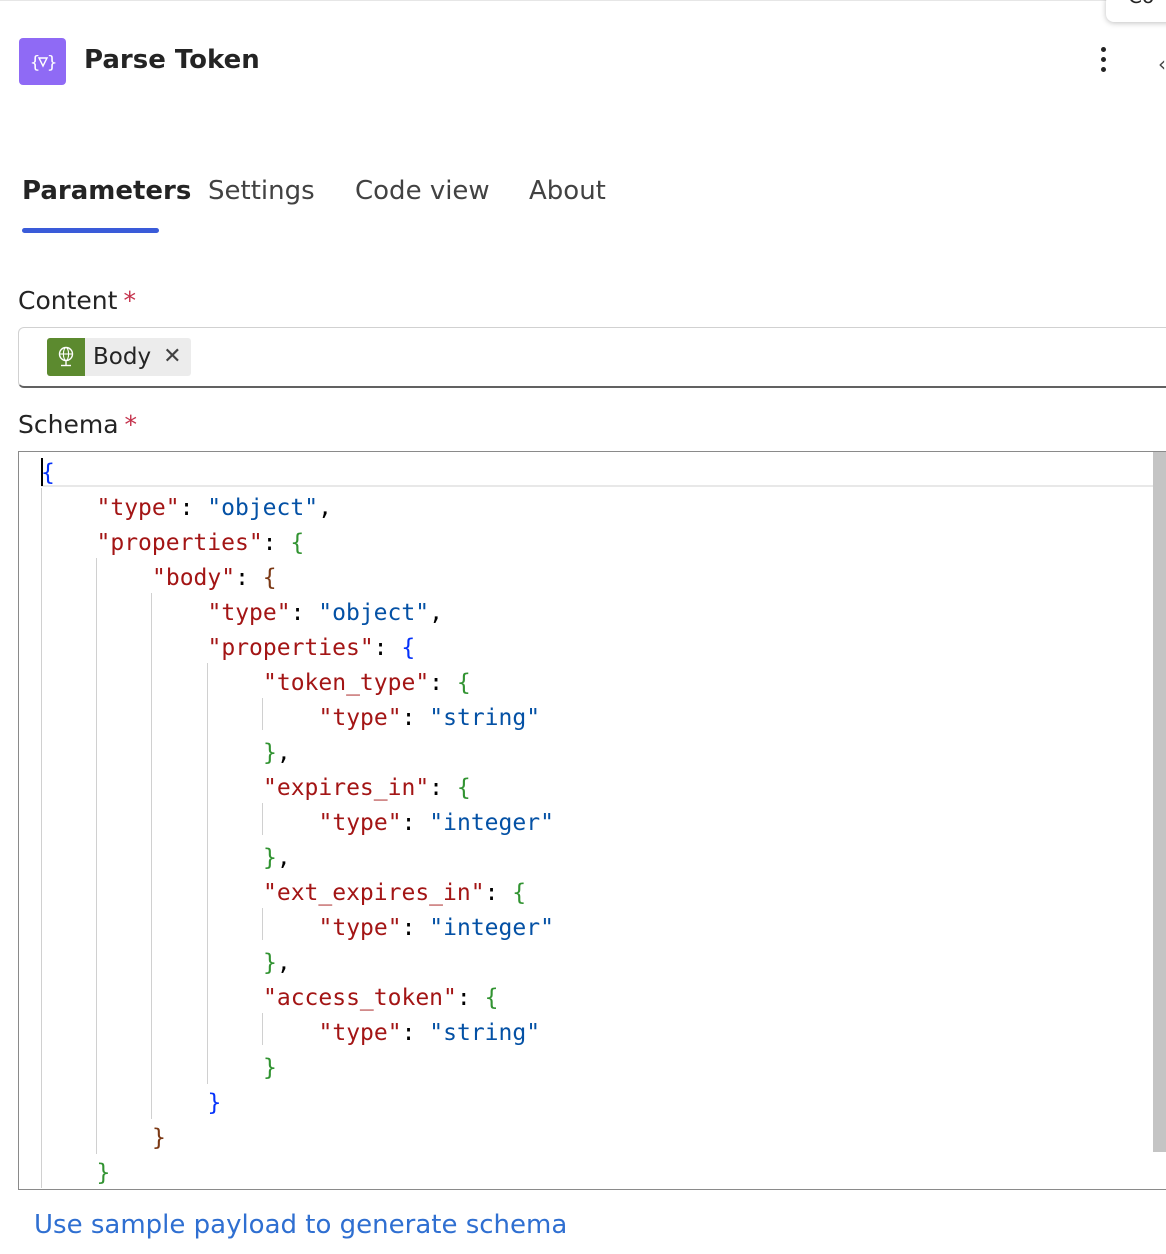  Describe the element at coordinates (122, 357) in the screenshot. I see `body-token-label: Body` at that location.